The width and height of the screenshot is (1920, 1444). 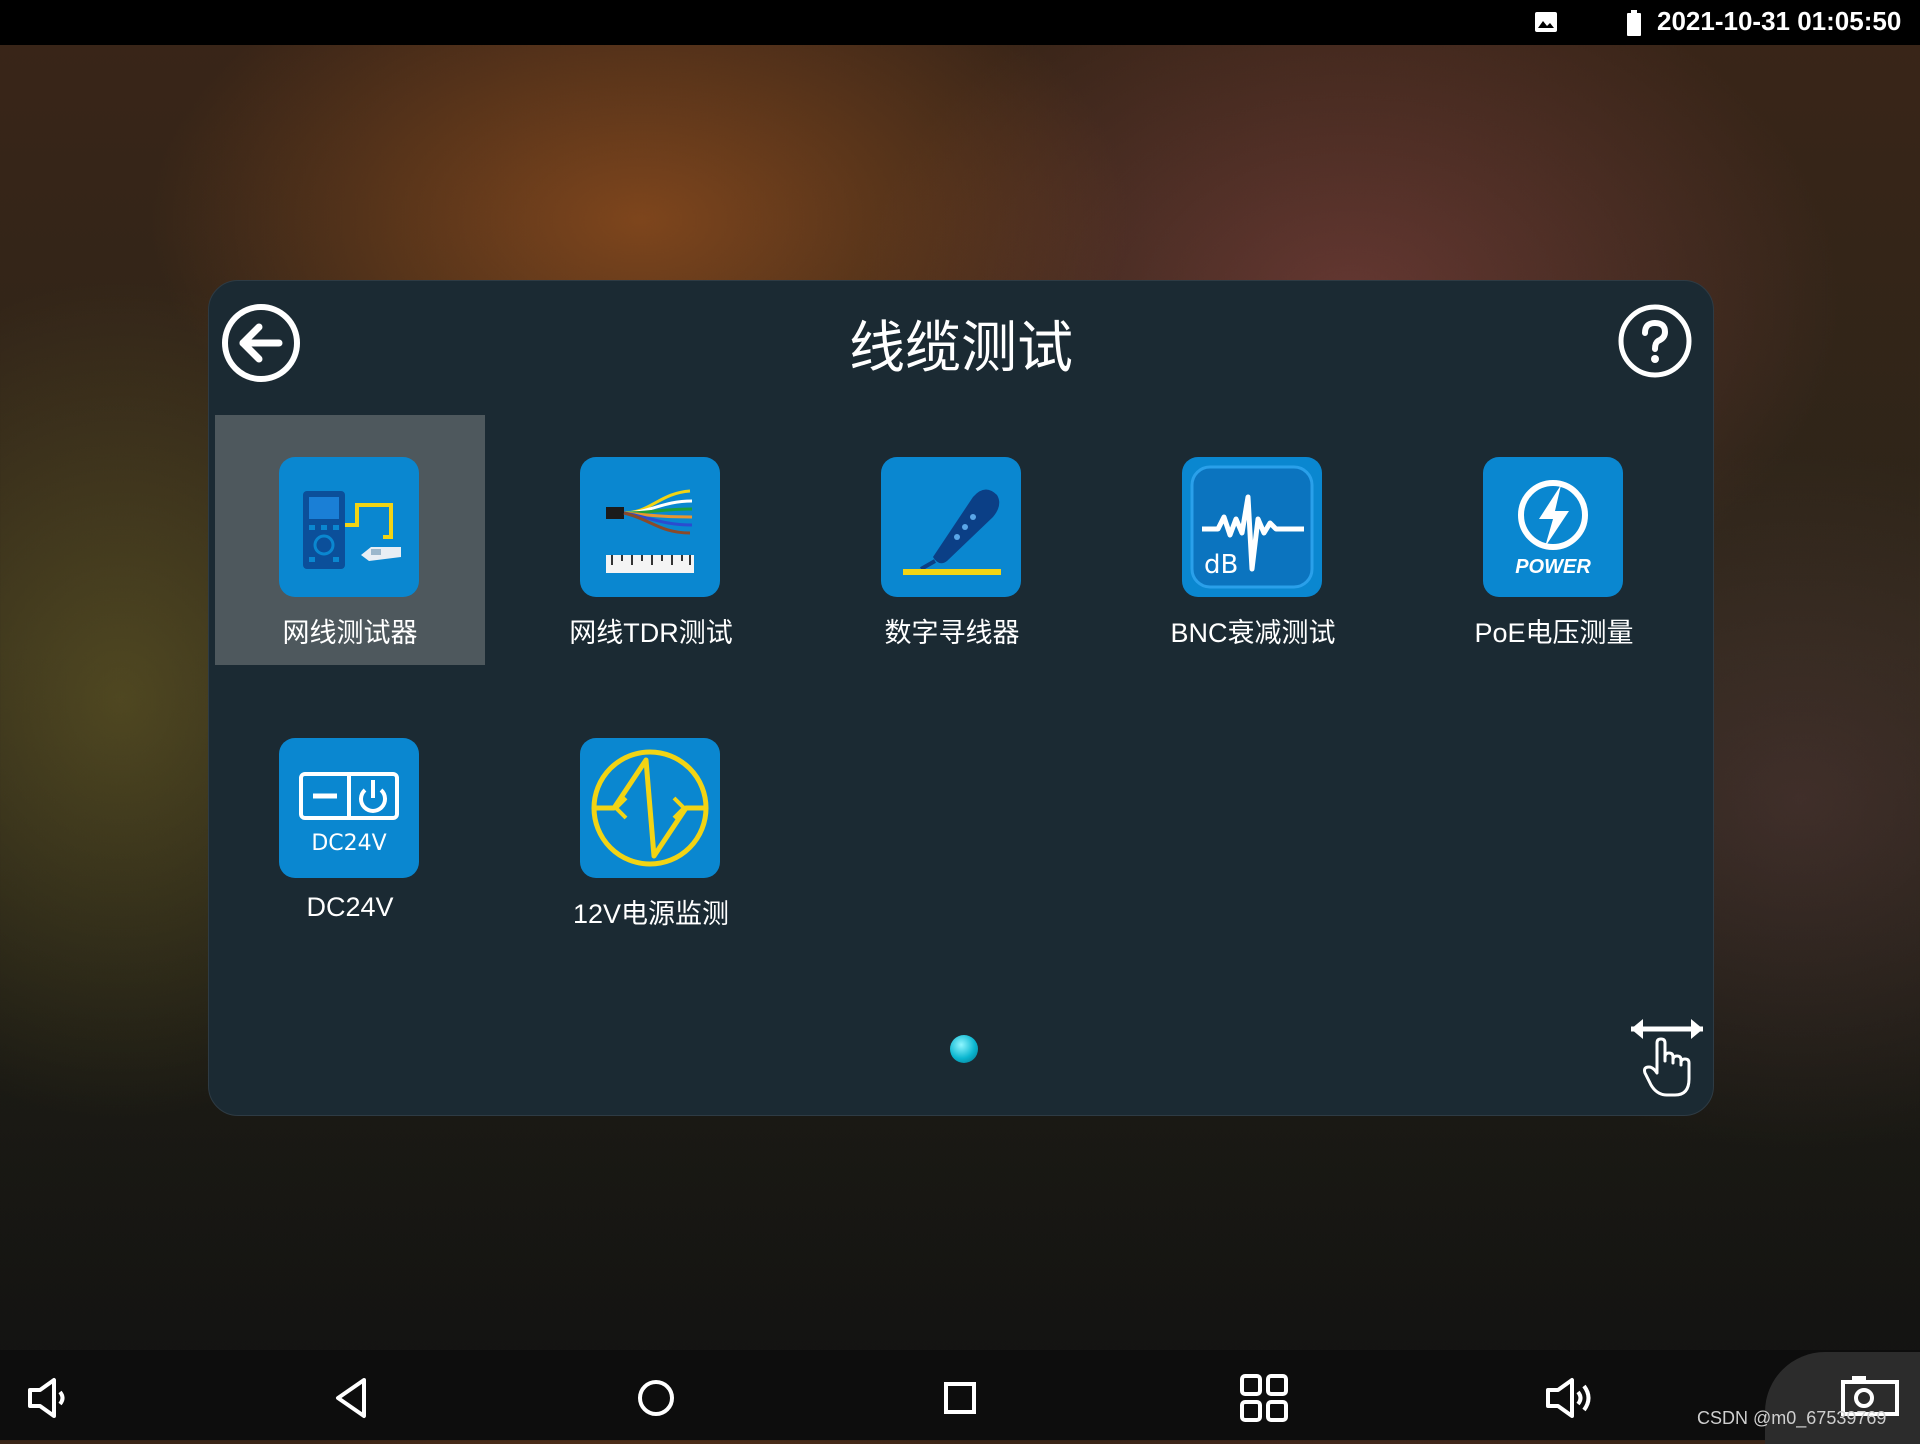 What do you see at coordinates (650, 531) in the screenshot?
I see `tdr-cable-icon` at bounding box center [650, 531].